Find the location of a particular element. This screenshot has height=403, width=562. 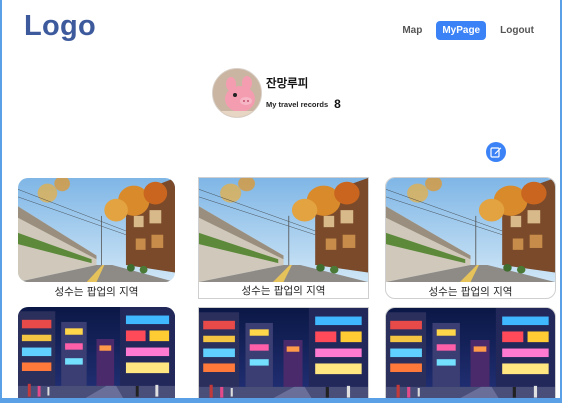

avatar is located at coordinates (237, 93).